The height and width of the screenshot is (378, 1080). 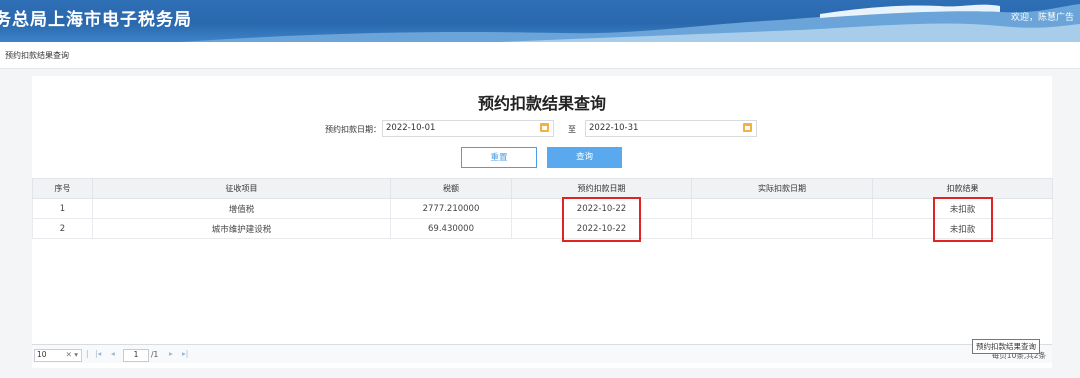 What do you see at coordinates (136, 355) in the screenshot?
I see `page-input: 1` at bounding box center [136, 355].